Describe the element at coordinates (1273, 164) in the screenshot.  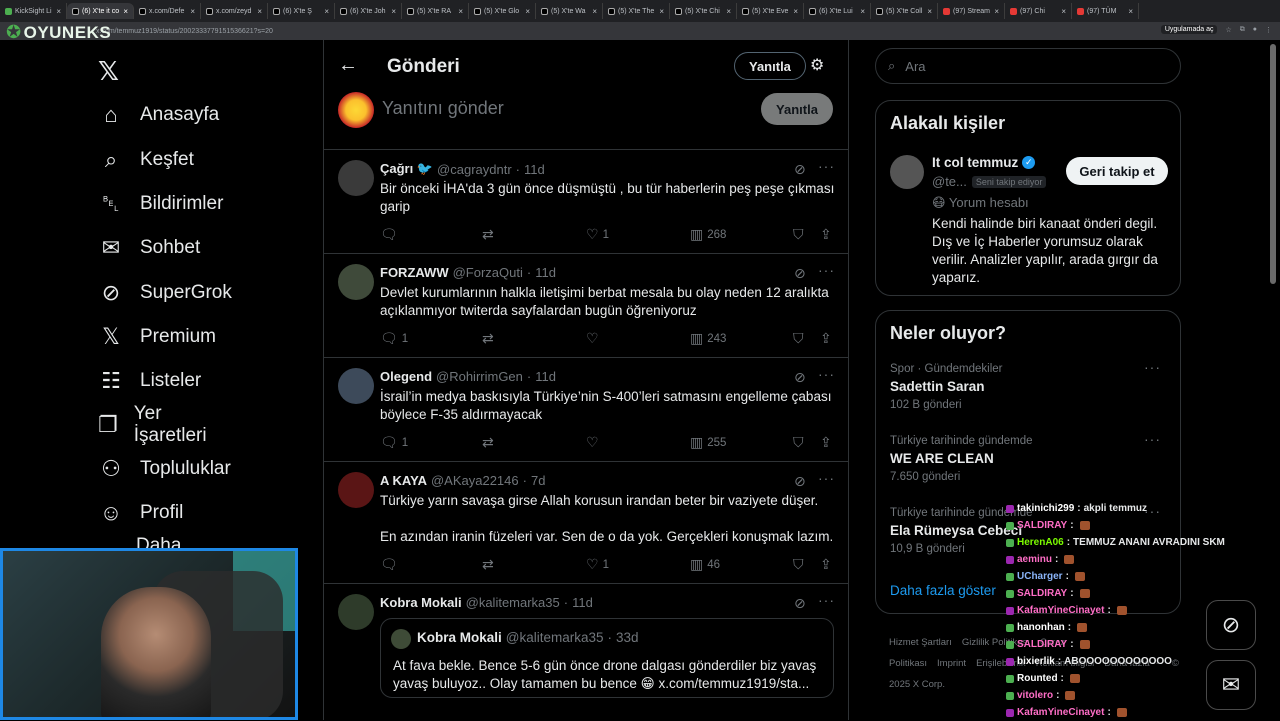
I see `page-scrollbar` at that location.